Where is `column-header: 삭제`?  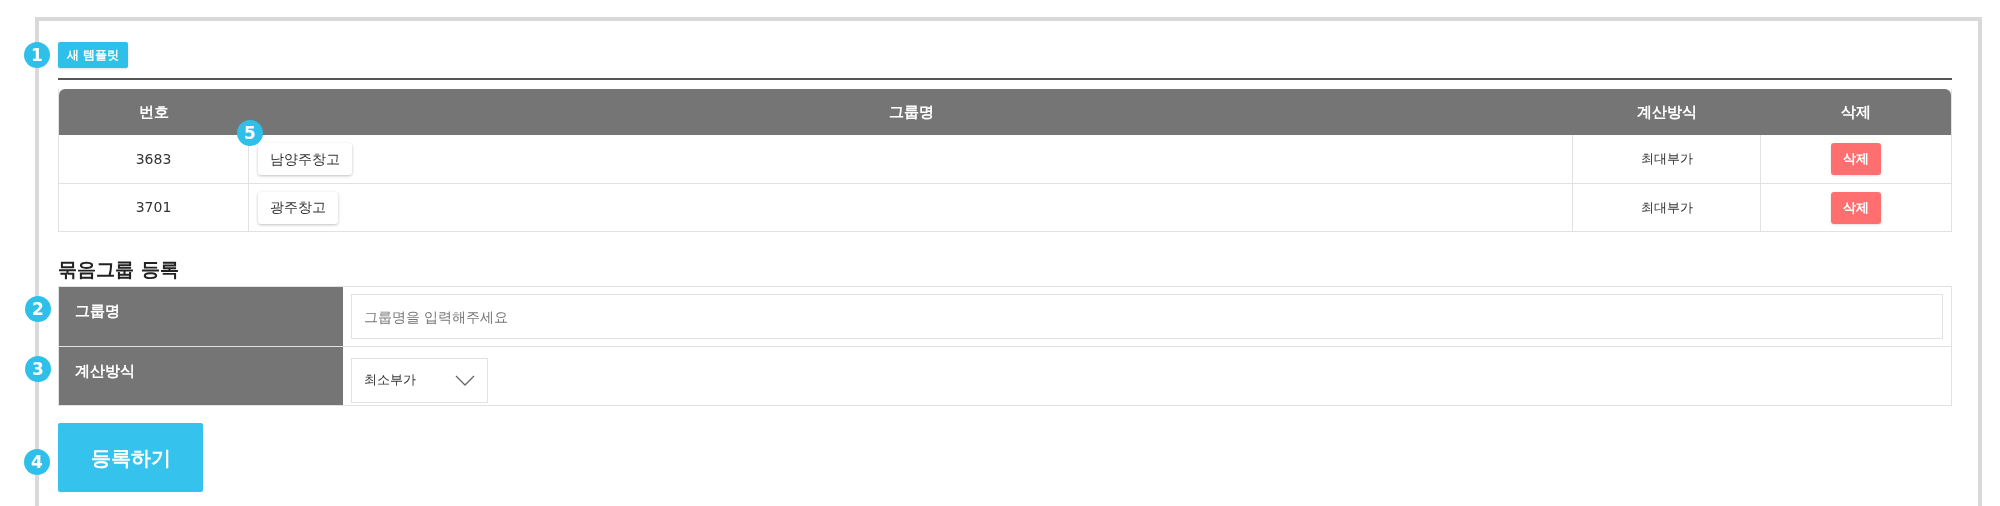 column-header: 삭제 is located at coordinates (1856, 112).